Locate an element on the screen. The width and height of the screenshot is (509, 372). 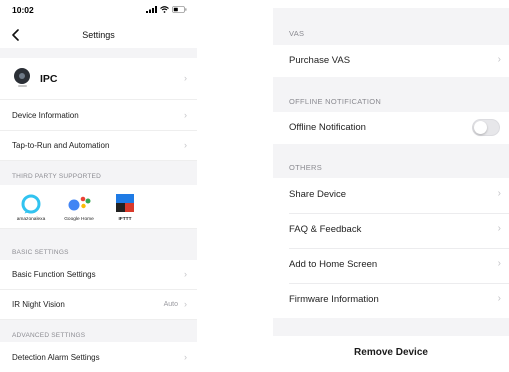
add-home-screen-label: Add to Home Screen is located at coordinates (333, 264).